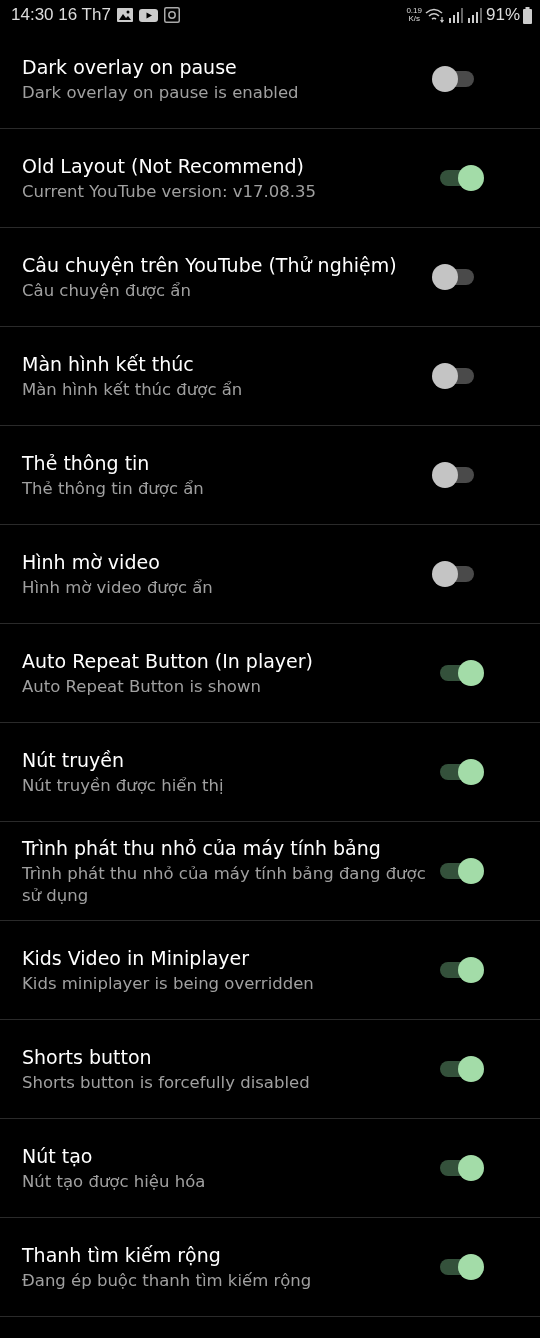 This screenshot has height=1338, width=540. I want to click on play-icon, so click(148, 15).